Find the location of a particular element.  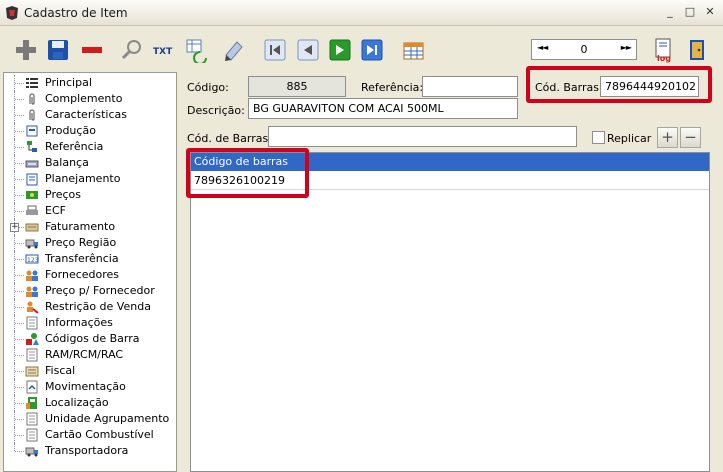

nav-next-button: ►► is located at coordinates (626, 47).